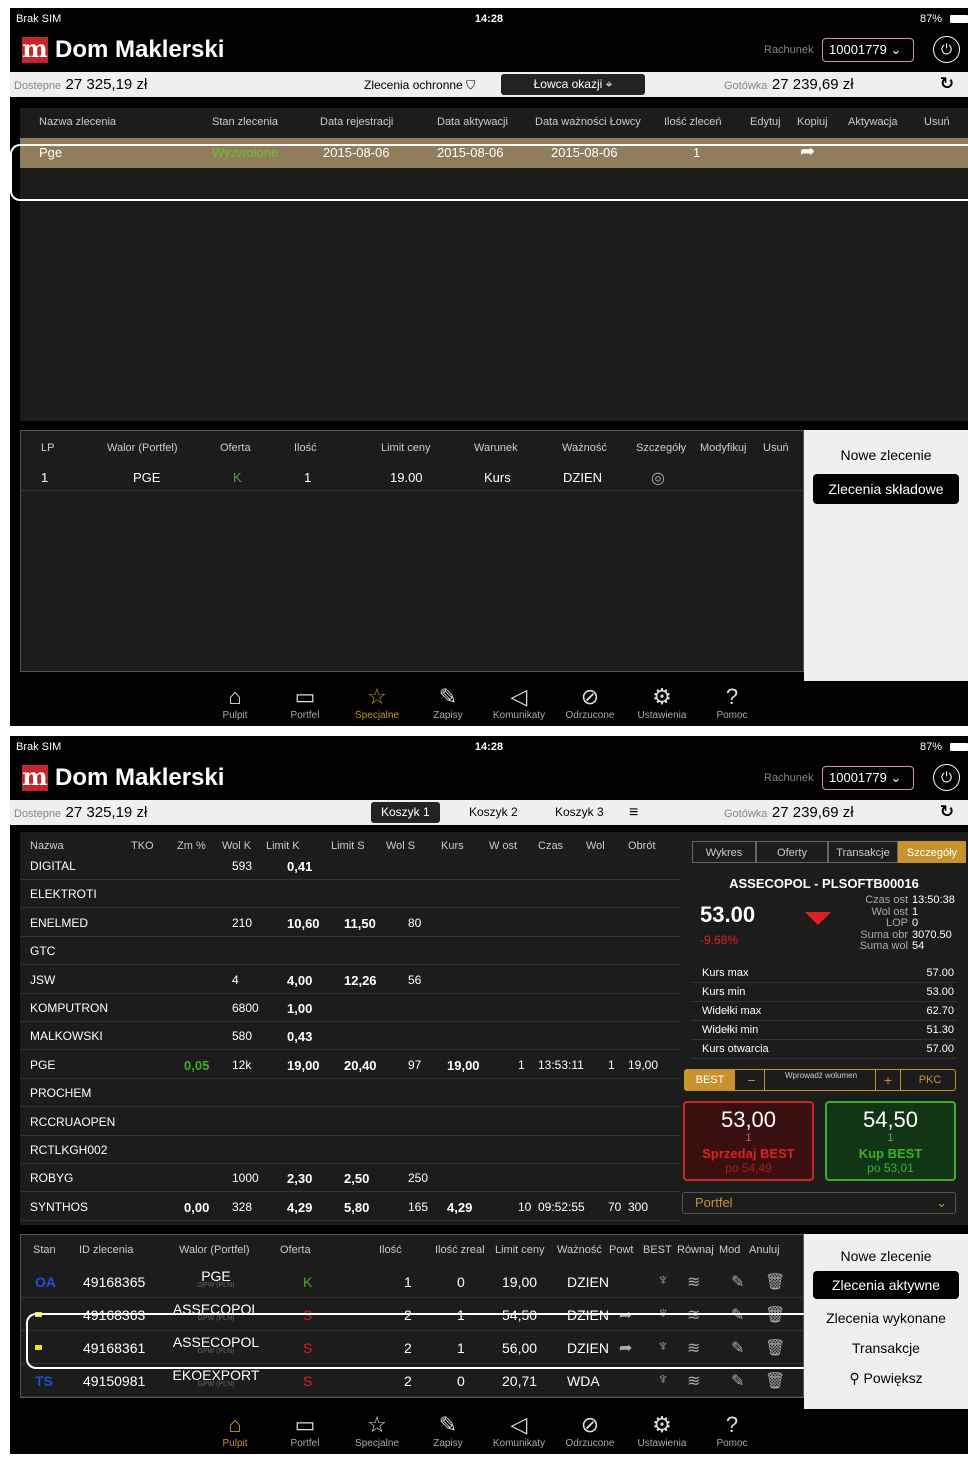 The image size is (968, 1457). I want to click on watchlist-row: PROCHEM, so click(350, 1093).